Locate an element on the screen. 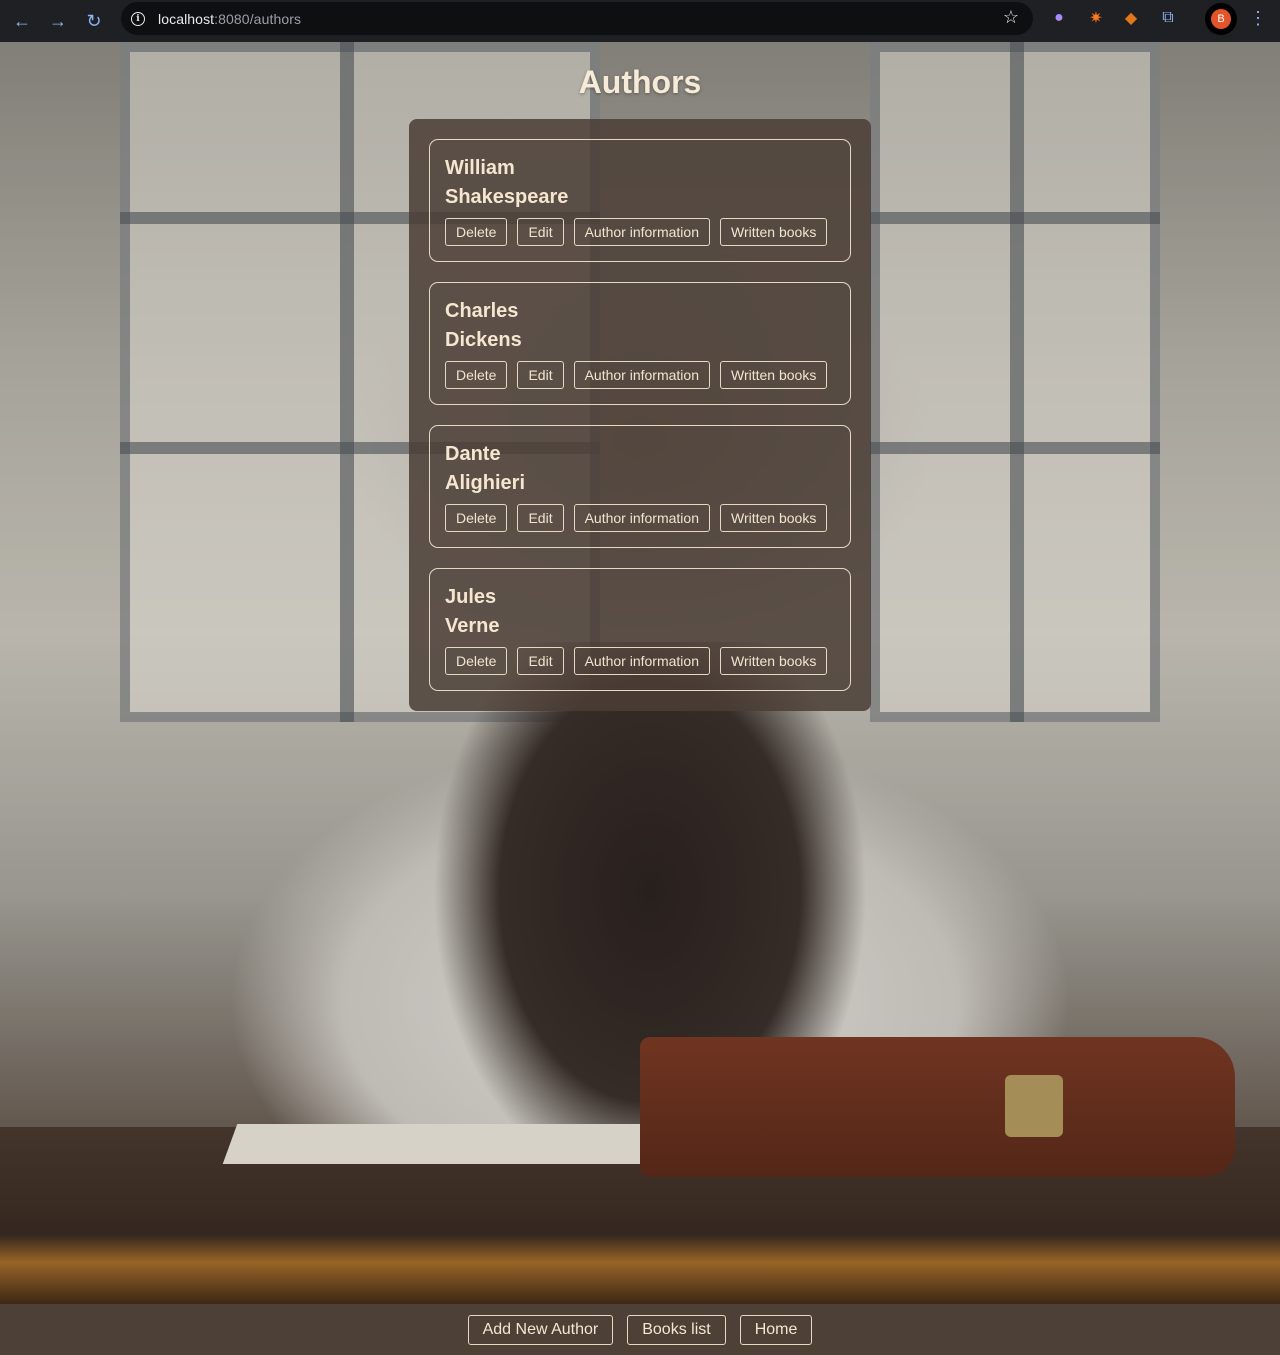 The height and width of the screenshot is (1355, 1280). home-button: Home is located at coordinates (776, 1329).